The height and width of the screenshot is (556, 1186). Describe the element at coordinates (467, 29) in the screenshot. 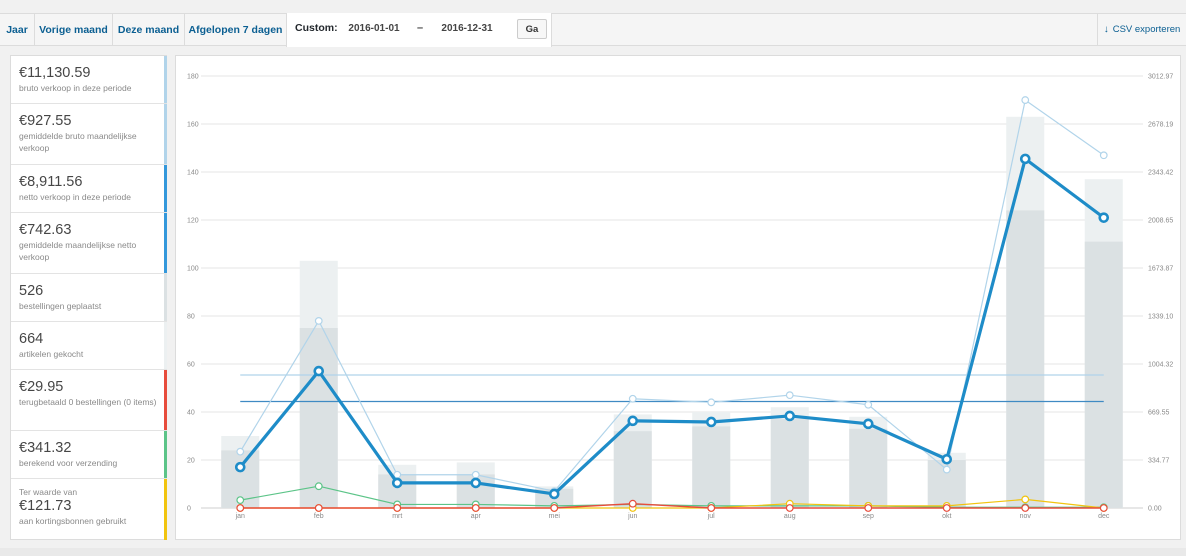

I see `end-date-input: 2016-12-31` at that location.